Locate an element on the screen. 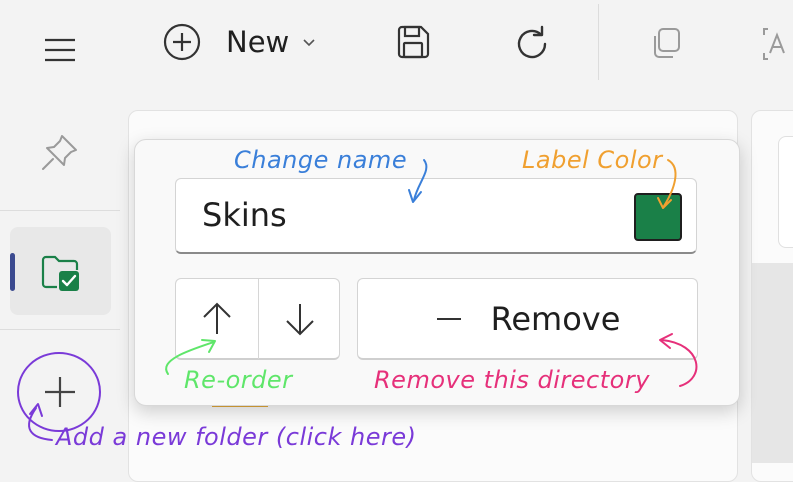 The image size is (793, 482). annotation-change-name: Change name is located at coordinates (321, 160).